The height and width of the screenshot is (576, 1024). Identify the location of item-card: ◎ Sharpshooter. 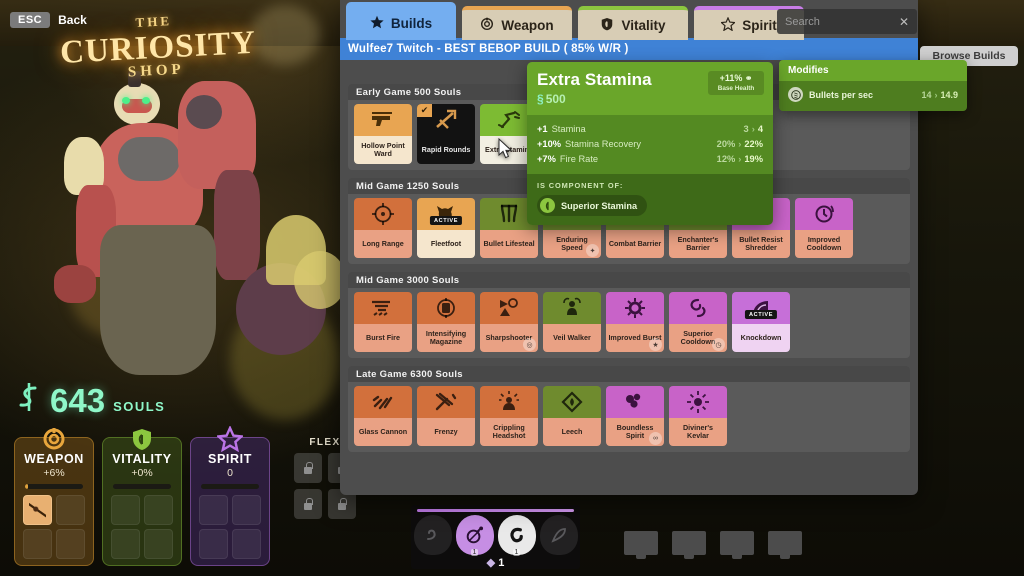
(509, 322).